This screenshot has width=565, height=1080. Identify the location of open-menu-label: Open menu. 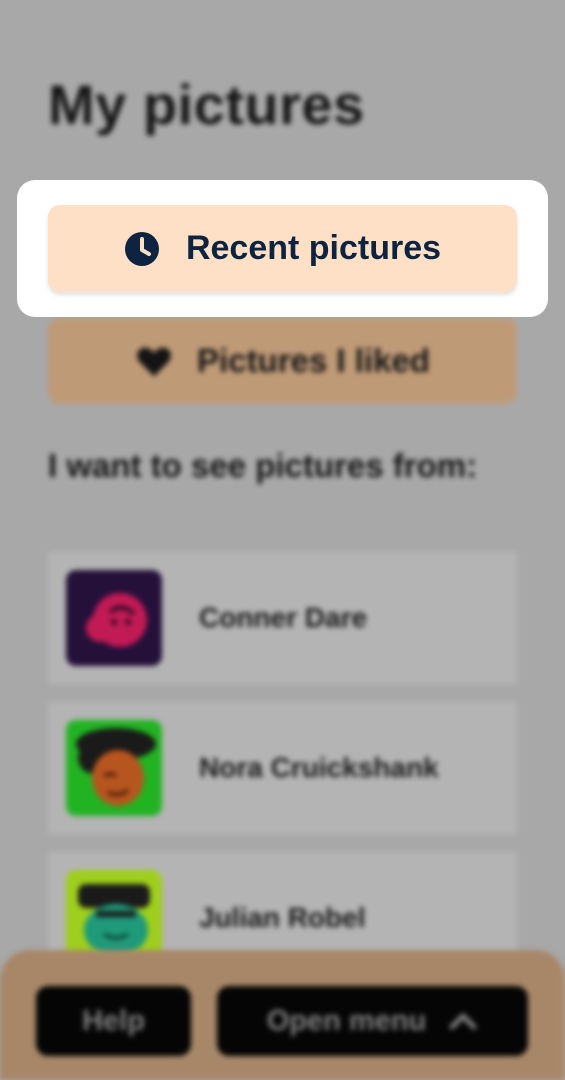
(346, 1020).